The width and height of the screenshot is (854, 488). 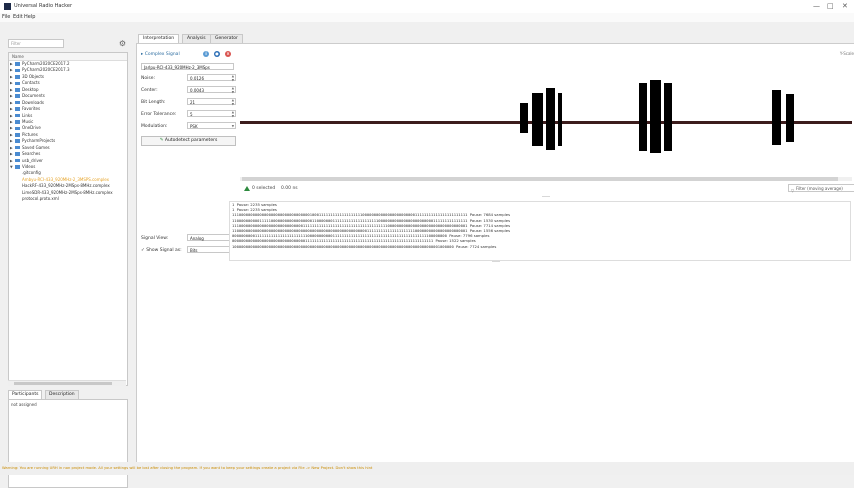 I want to click on error-tolerance-label: Error Tolerance:, so click(x=159, y=114).